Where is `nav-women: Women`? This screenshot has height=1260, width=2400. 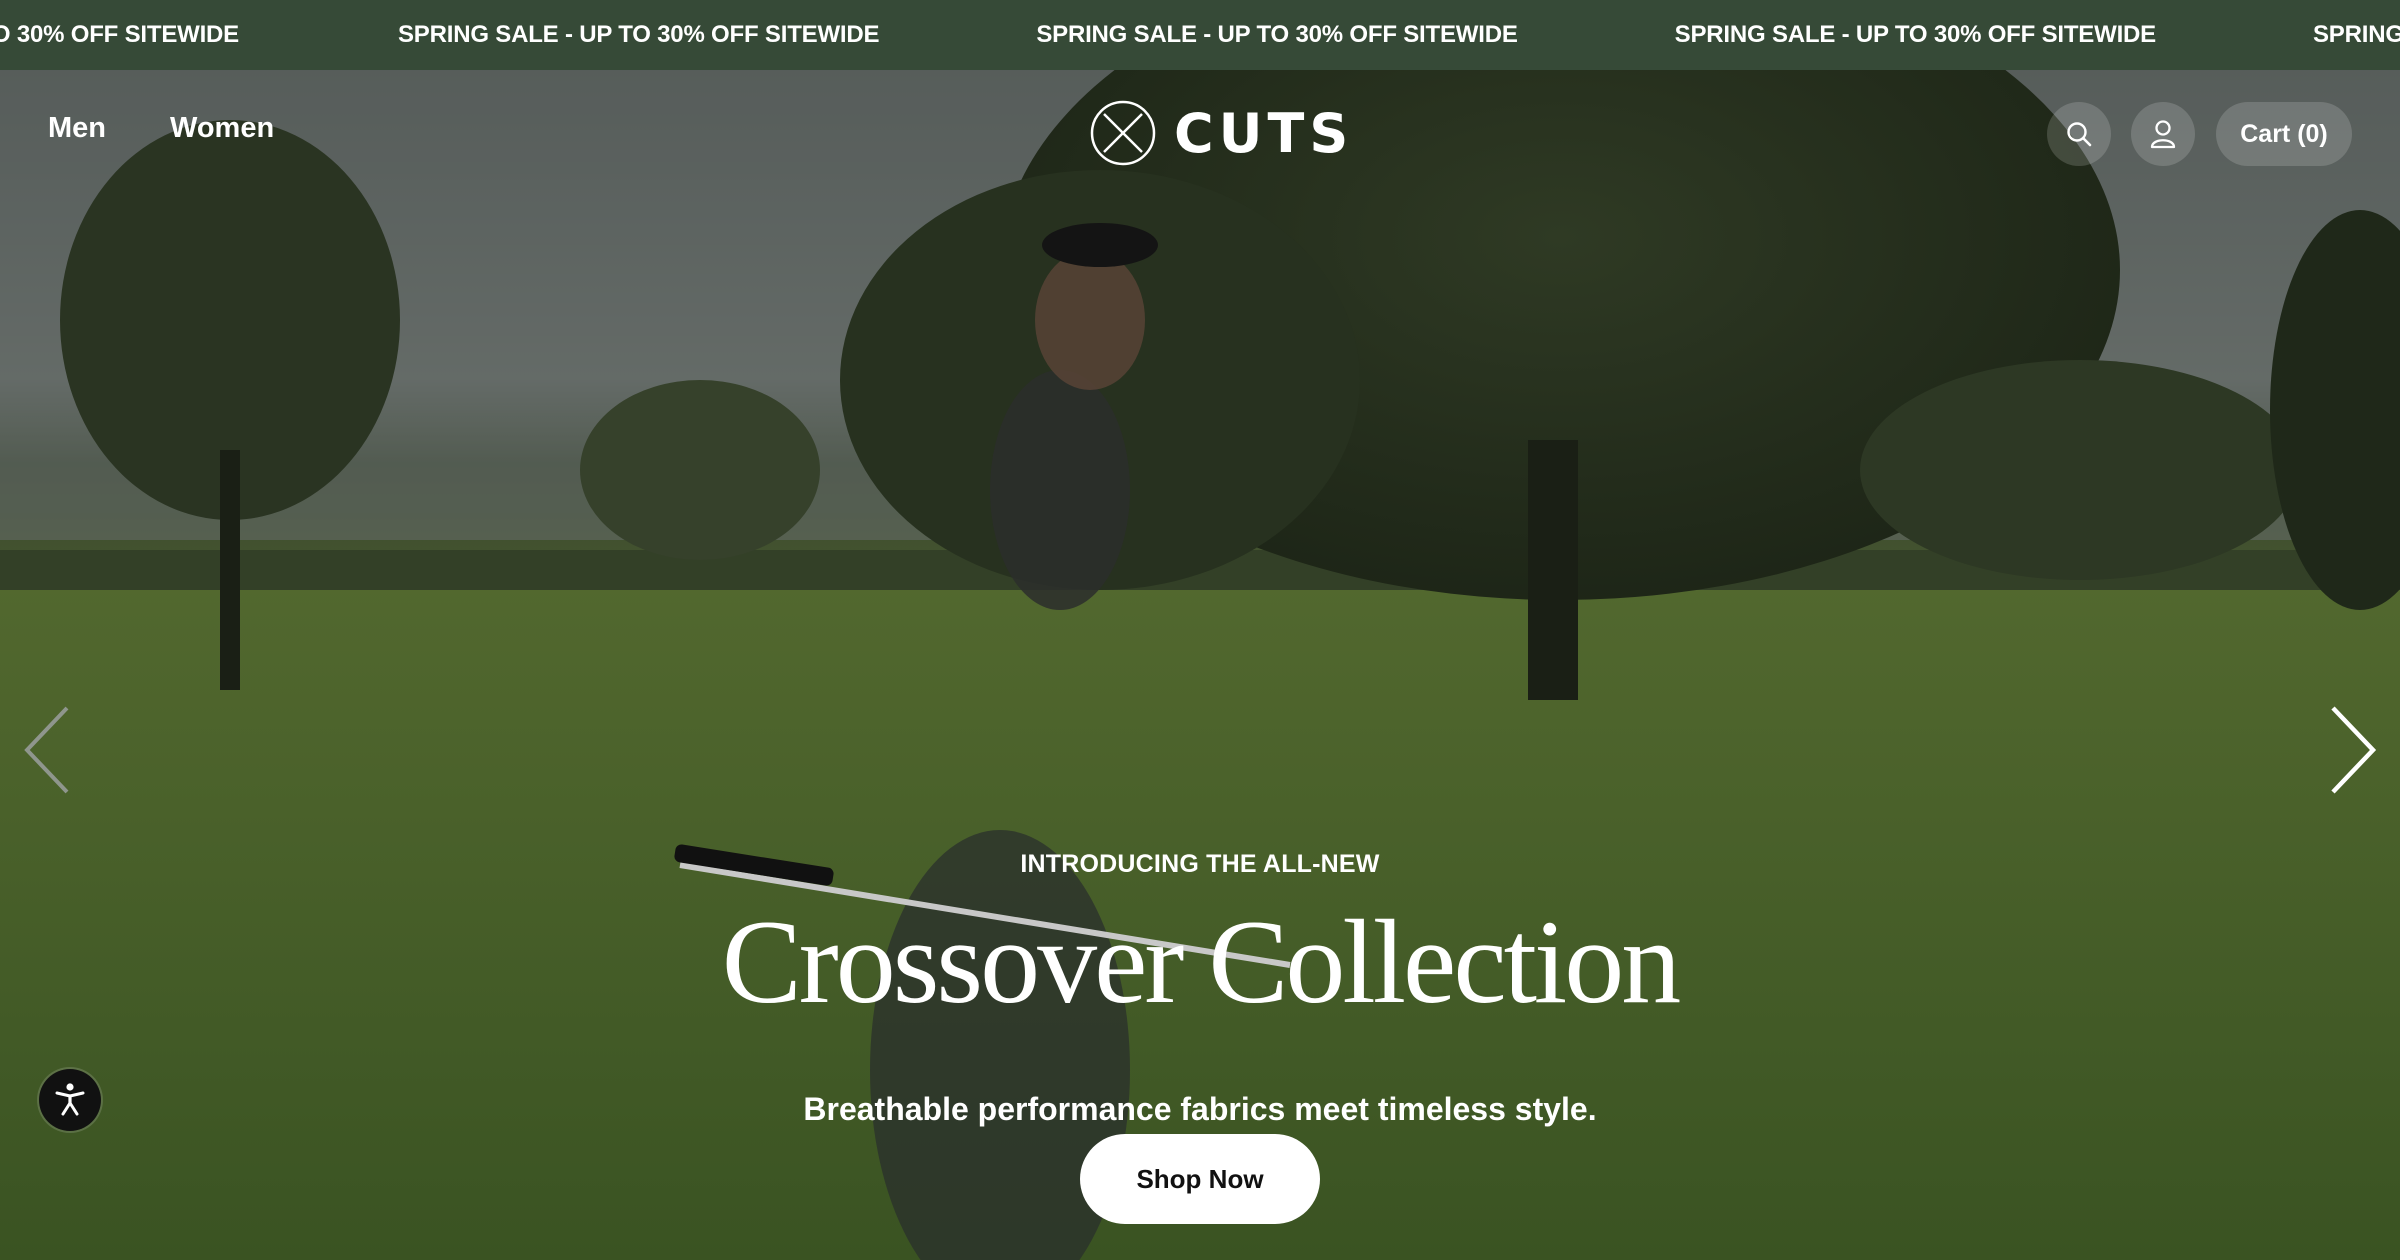
nav-women: Women is located at coordinates (222, 128).